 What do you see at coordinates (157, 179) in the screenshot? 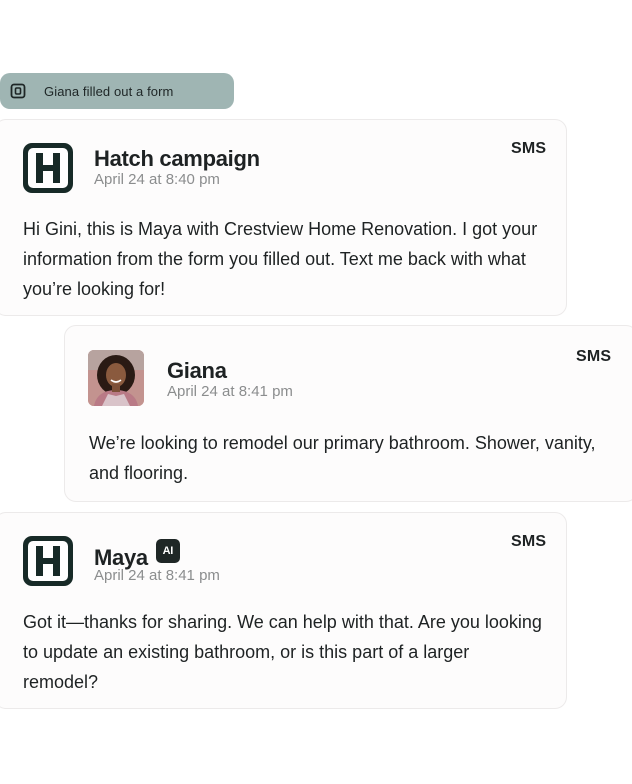
I see `message-timestamp: April 24 at 8:40 pm` at bounding box center [157, 179].